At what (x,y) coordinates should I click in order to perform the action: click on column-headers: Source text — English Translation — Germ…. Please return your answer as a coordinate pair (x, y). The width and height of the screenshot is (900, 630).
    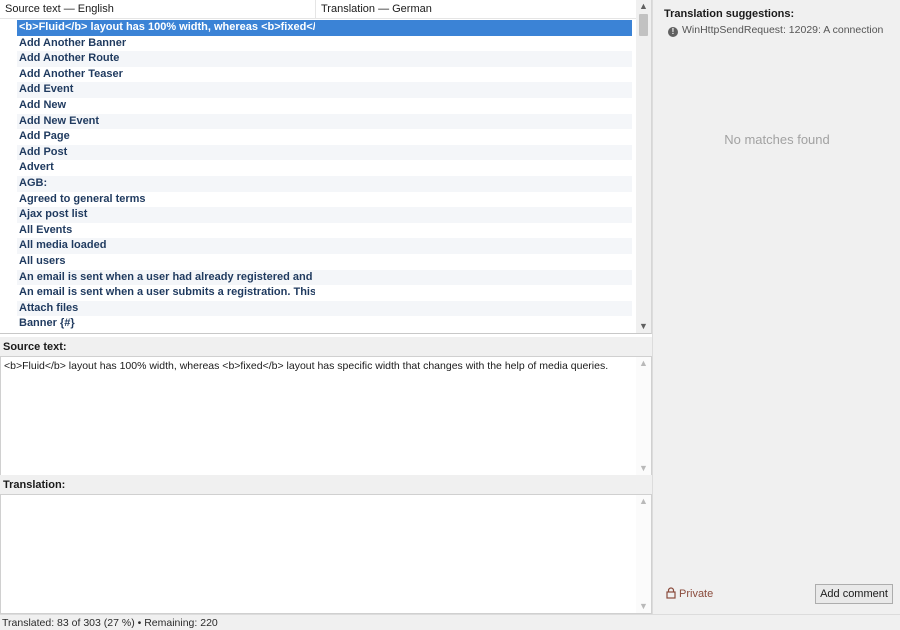
    Looking at the image, I should click on (318, 9).